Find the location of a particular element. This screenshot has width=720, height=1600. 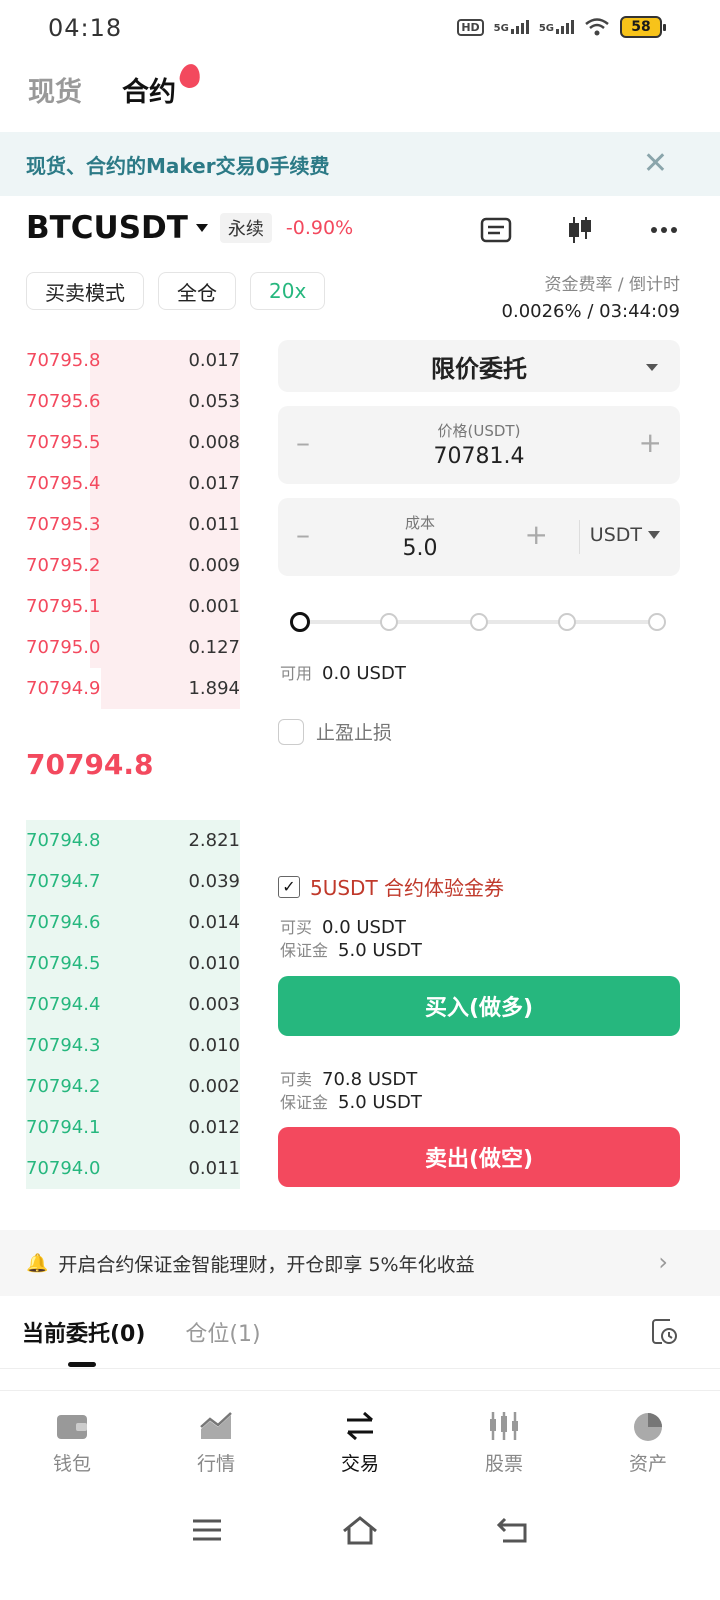

bids-quantity: 0.010 is located at coordinates (214, 963).